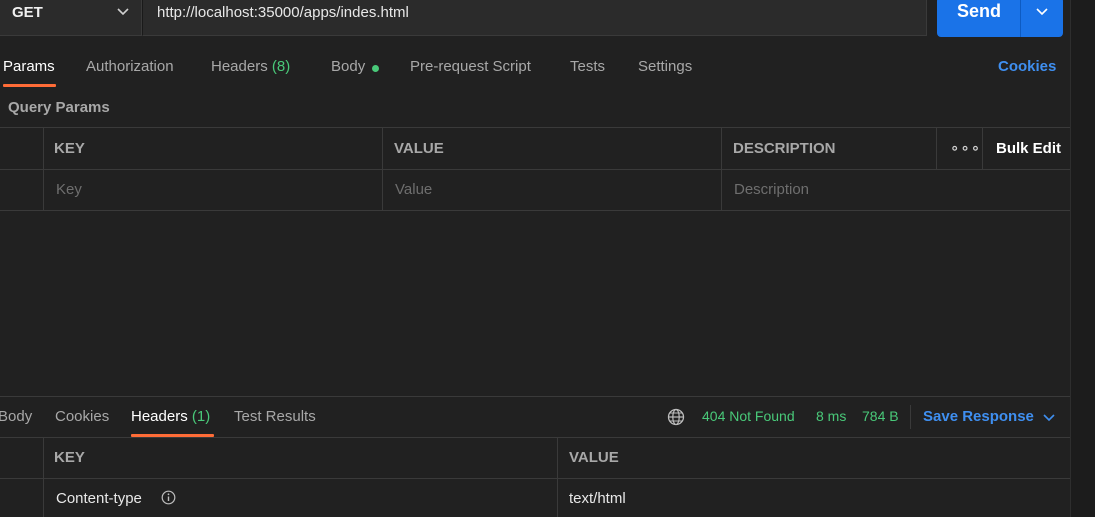 This screenshot has height=517, width=1095. Describe the element at coordinates (880, 416) in the screenshot. I see `response-size: 784 B` at that location.